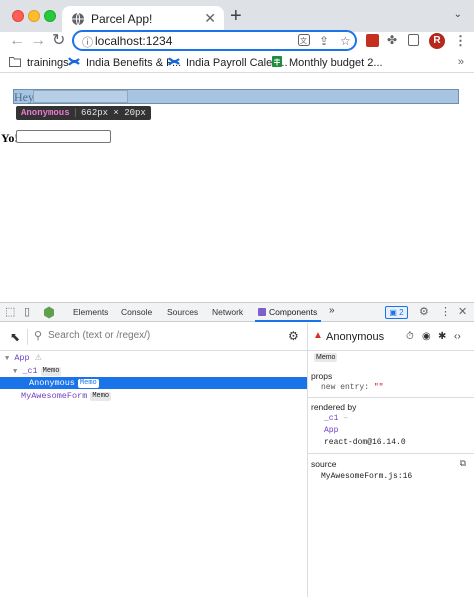  What do you see at coordinates (324, 464) in the screenshot?
I see `source-label: source` at bounding box center [324, 464].